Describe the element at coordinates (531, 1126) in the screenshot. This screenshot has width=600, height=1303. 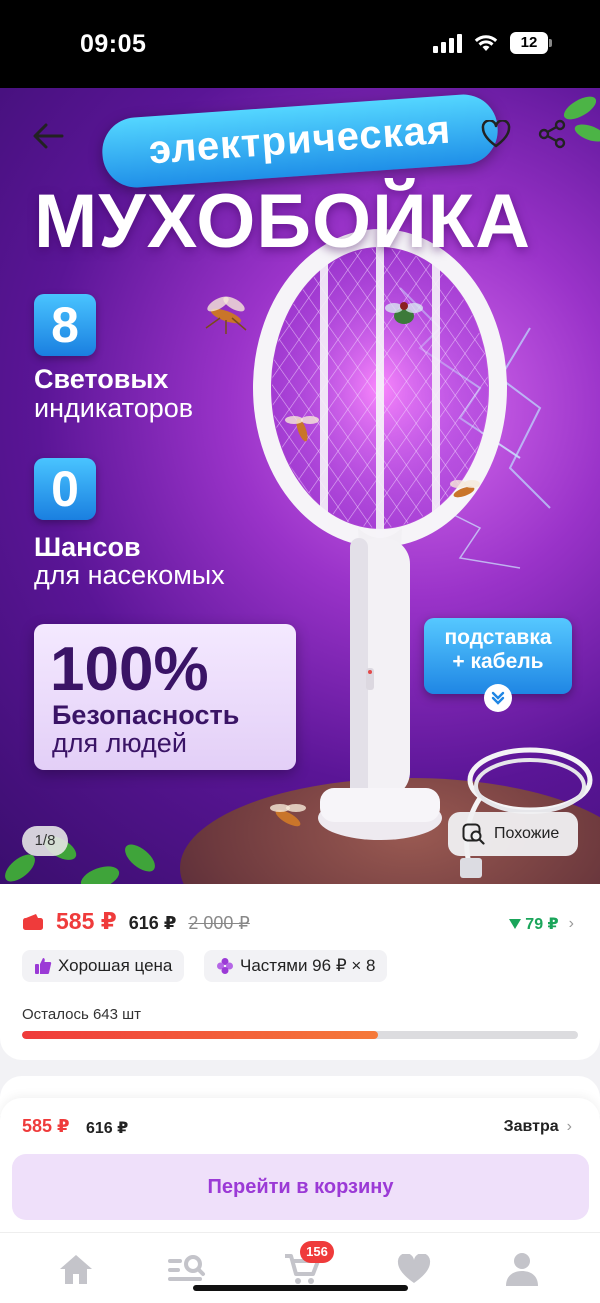
I see `delivery-date: Завтра` at that location.